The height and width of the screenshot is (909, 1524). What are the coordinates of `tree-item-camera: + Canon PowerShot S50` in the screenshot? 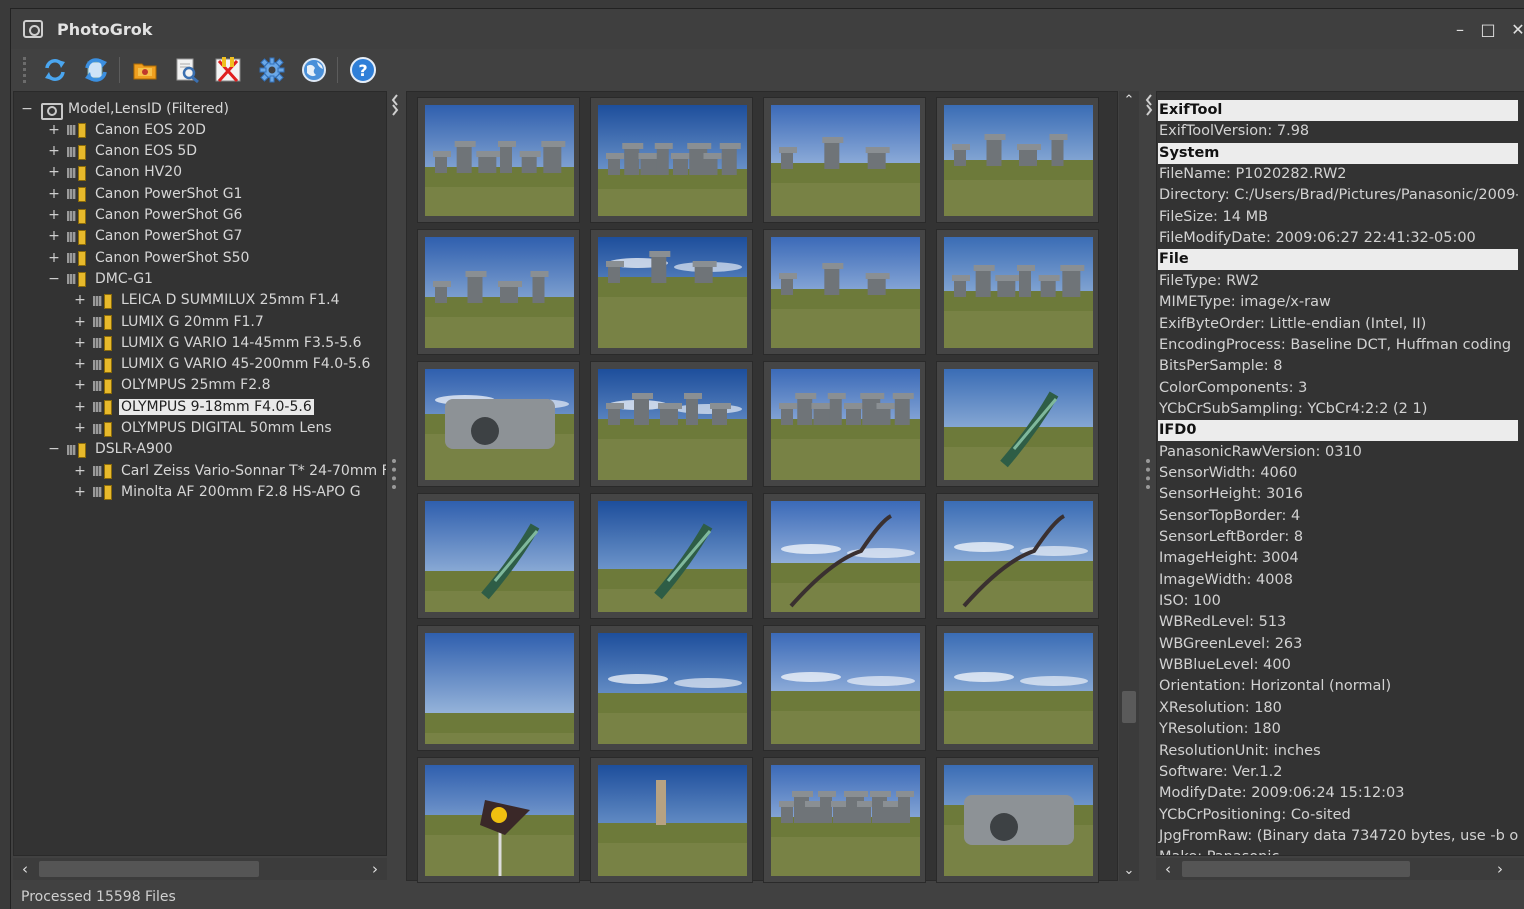 It's located at (149, 257).